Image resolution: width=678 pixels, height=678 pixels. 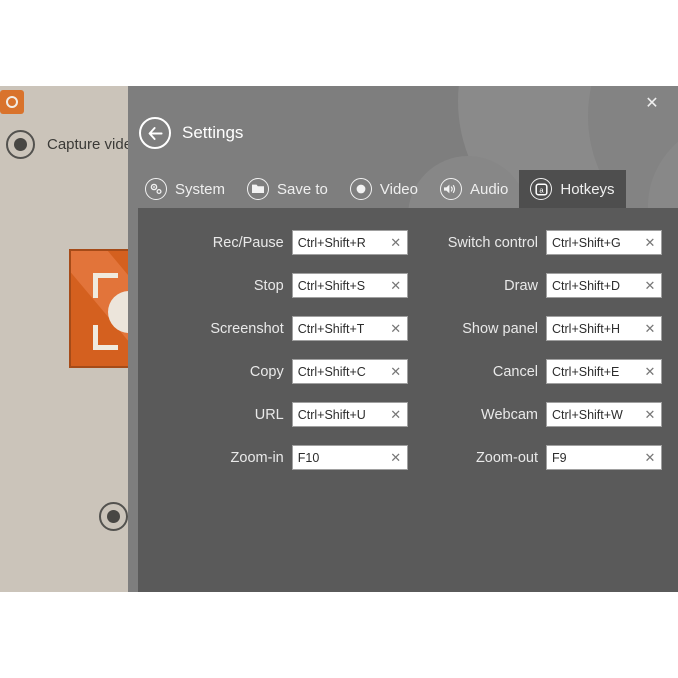 What do you see at coordinates (500, 328) in the screenshot?
I see `hotkey-label: Show panel` at bounding box center [500, 328].